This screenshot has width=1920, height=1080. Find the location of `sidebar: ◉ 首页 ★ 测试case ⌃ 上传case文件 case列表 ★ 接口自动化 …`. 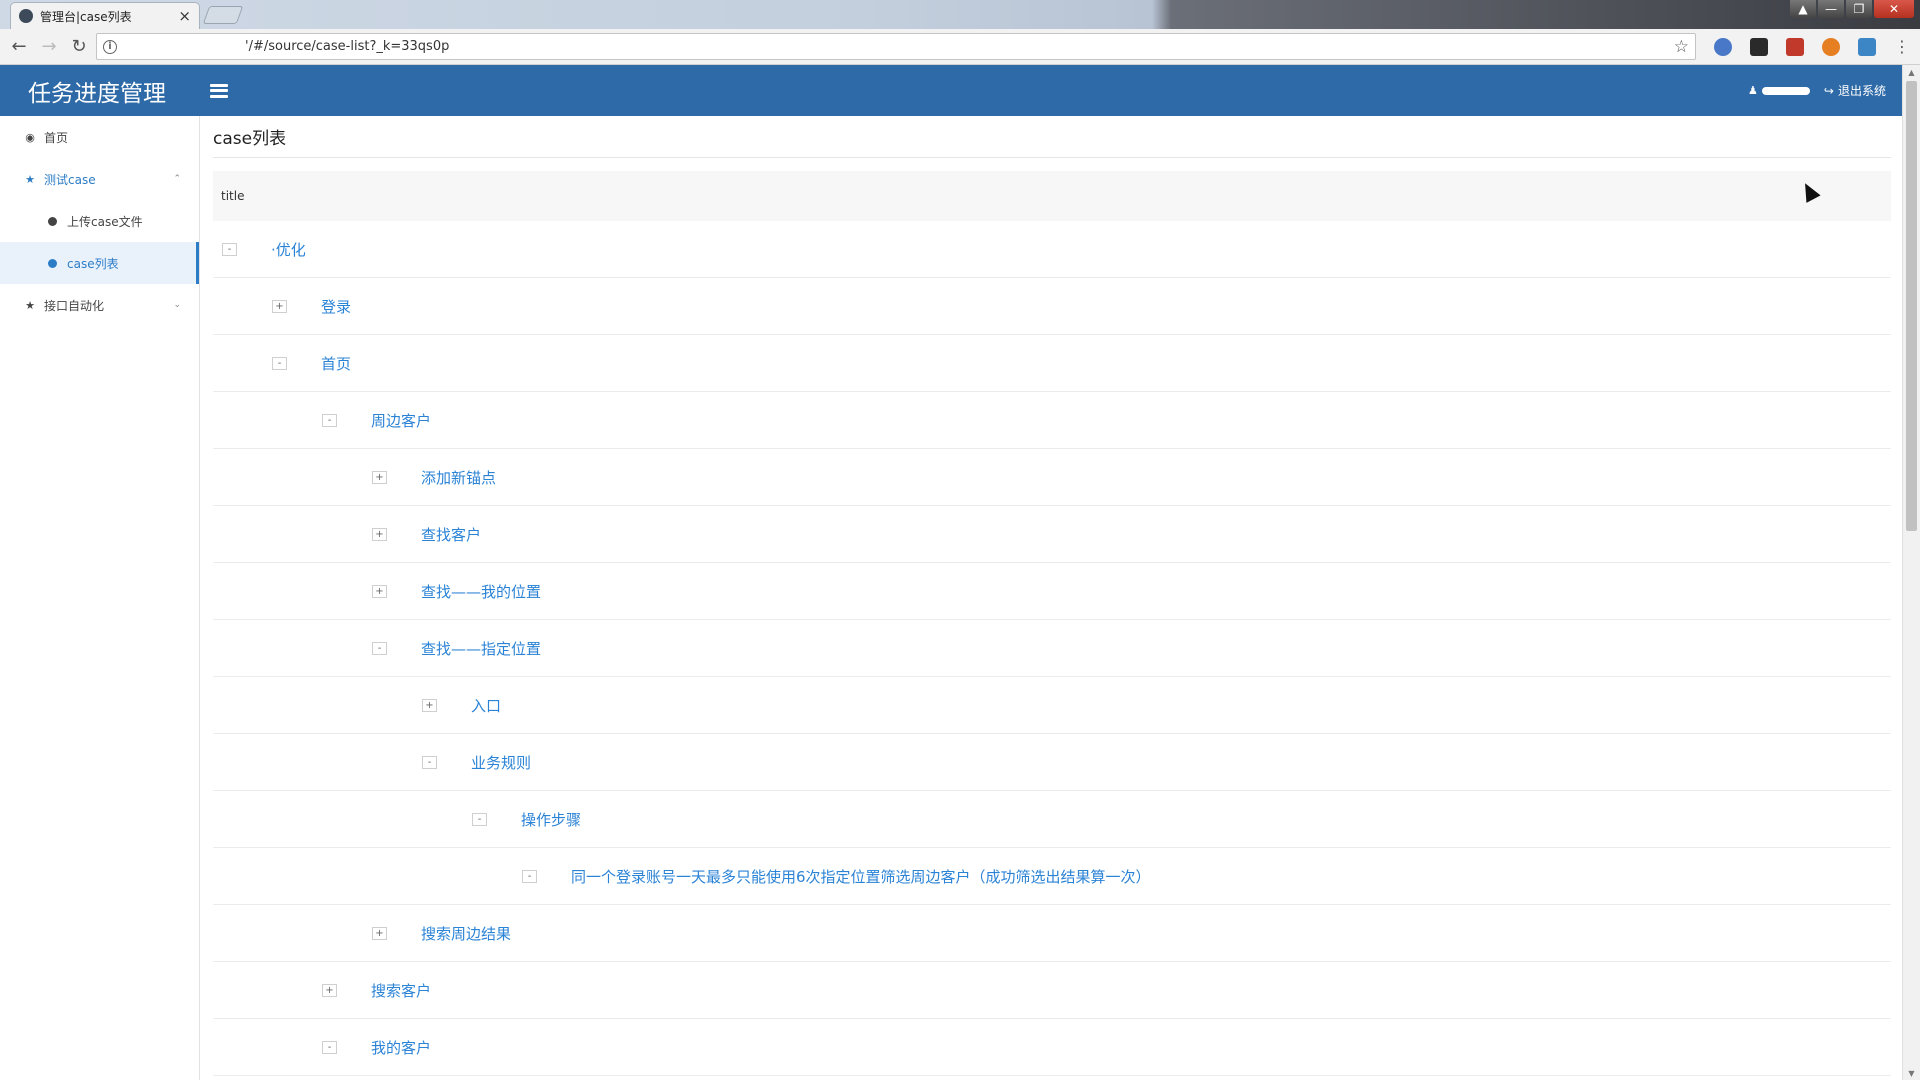

sidebar: ◉ 首页 ★ 测试case ⌃ 上传case文件 case列表 ★ 接口自动化 … is located at coordinates (100, 598).